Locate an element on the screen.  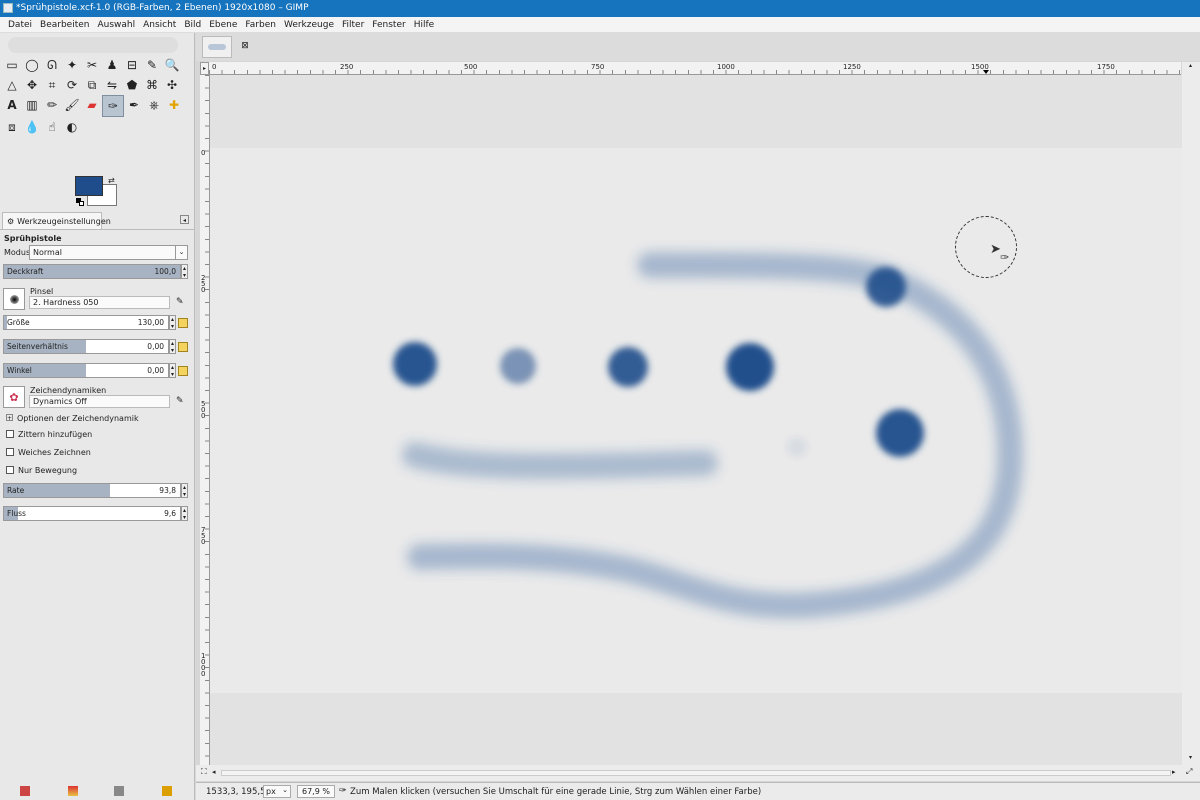
scroll-left-icon: ◂ is located at coordinates (214, 772).